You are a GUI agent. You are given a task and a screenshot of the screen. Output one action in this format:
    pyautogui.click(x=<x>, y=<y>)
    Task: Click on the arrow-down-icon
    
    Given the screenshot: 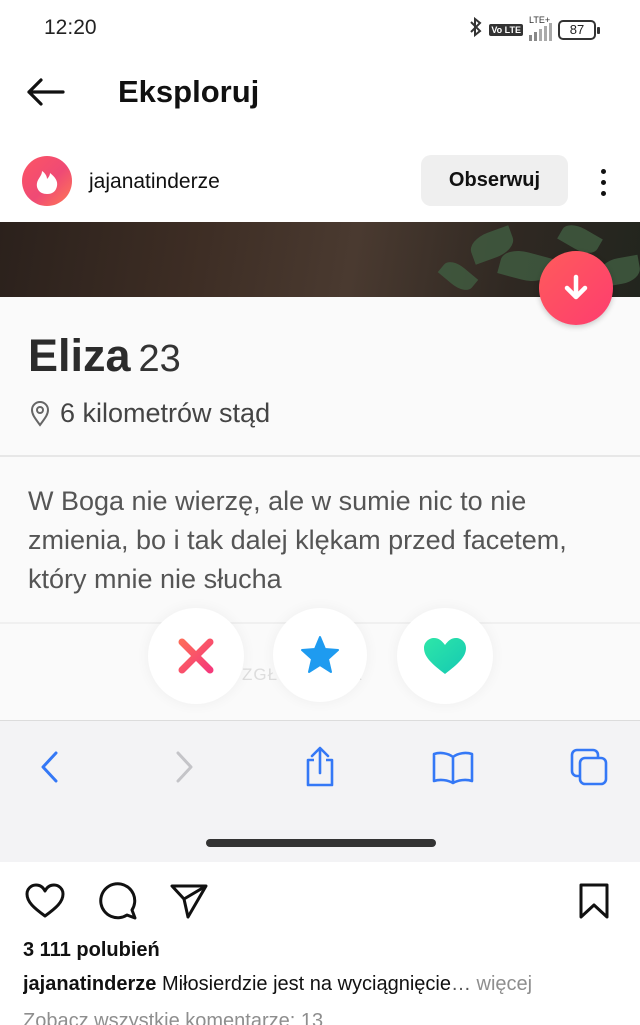 What is the action you would take?
    pyautogui.click(x=576, y=287)
    